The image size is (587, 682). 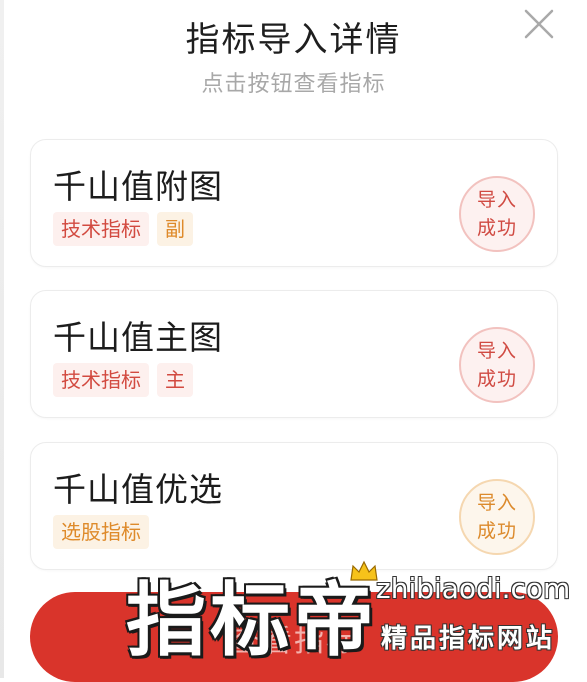 I want to click on tag-position: 副, so click(x=175, y=229).